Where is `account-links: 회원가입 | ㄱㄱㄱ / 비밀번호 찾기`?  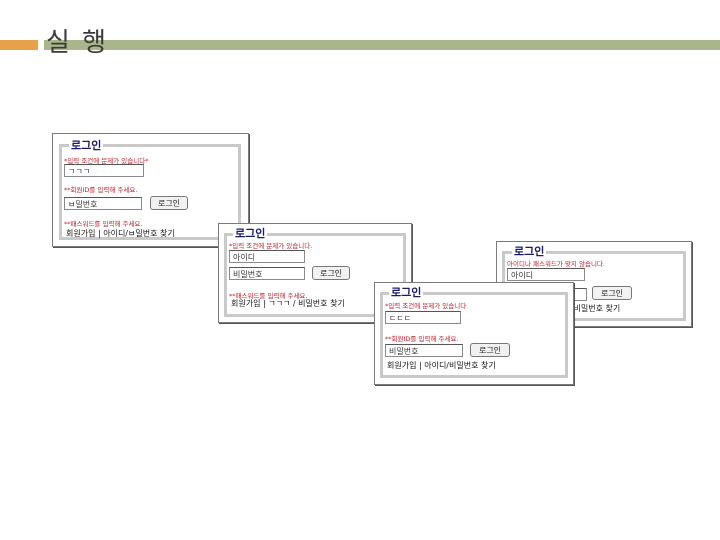 account-links: 회원가입 | ㄱㄱㄱ / 비밀번호 찾기 is located at coordinates (288, 303).